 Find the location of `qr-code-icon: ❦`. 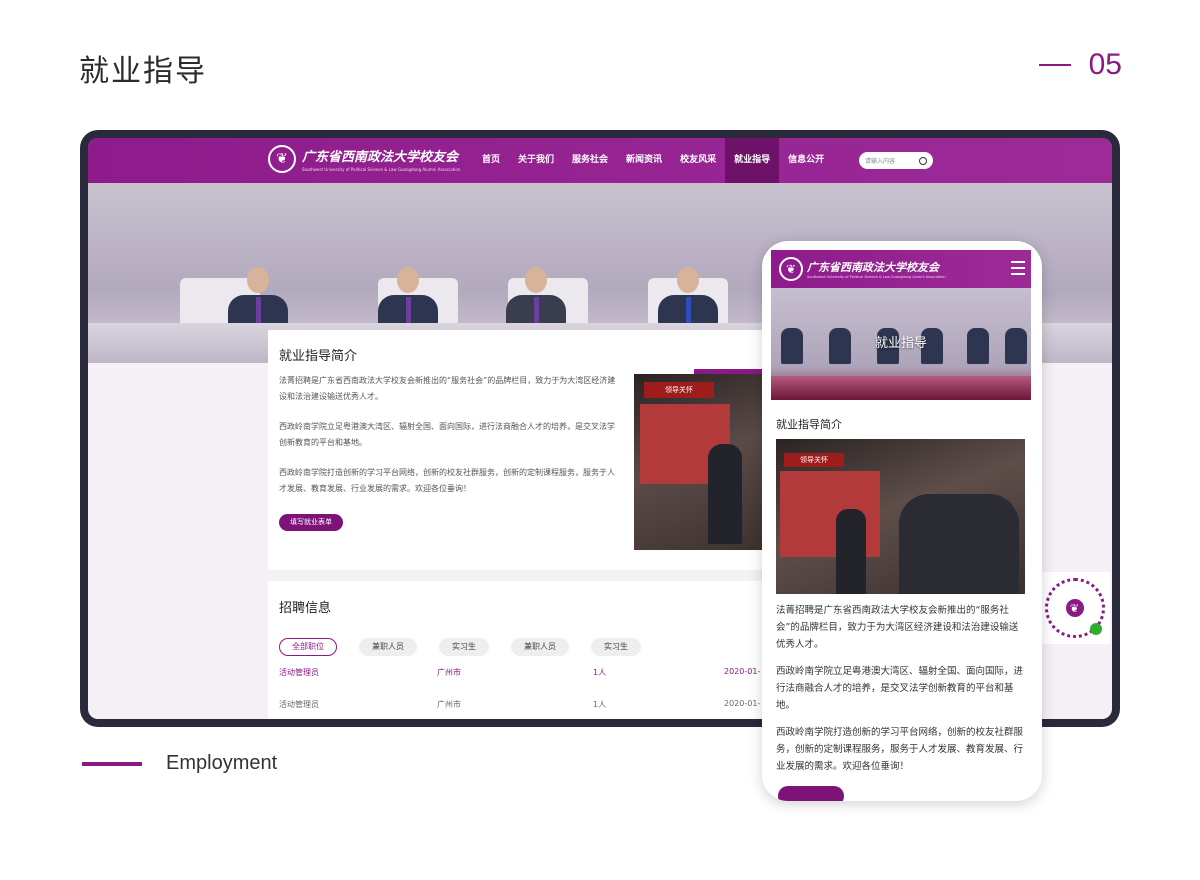

qr-code-icon: ❦ is located at coordinates (1074, 608).